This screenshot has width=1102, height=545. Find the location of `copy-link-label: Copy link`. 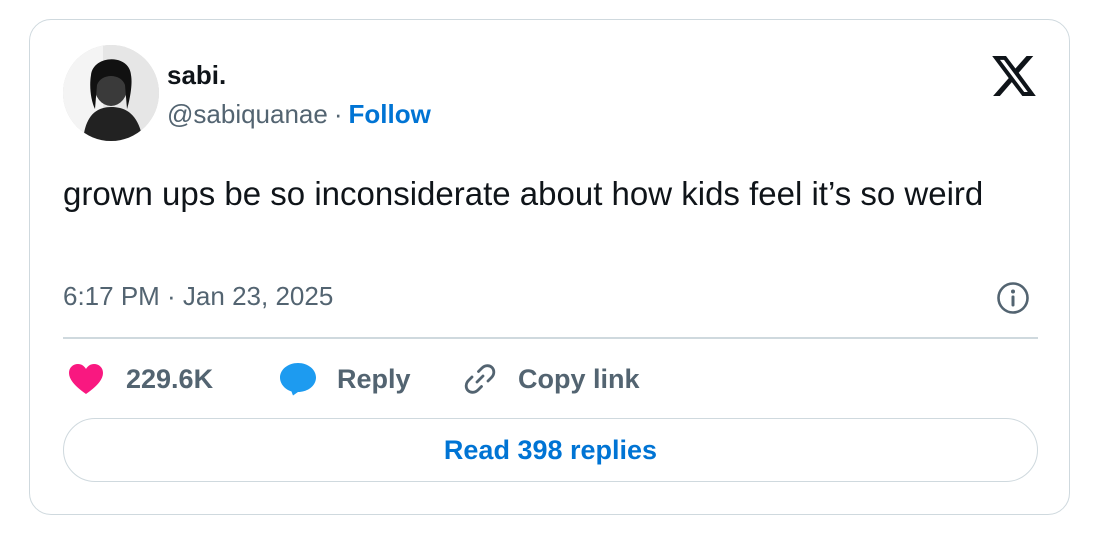

copy-link-label: Copy link is located at coordinates (579, 378).